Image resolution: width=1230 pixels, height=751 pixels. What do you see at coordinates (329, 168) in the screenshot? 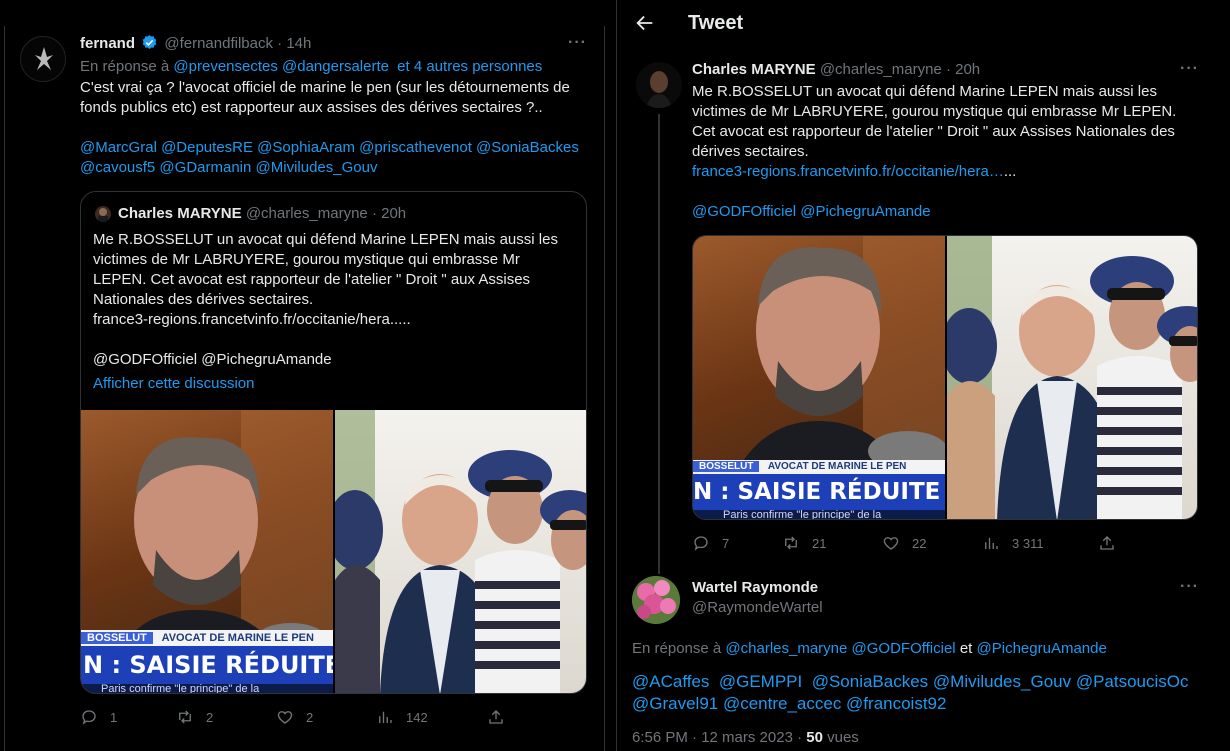
I see `mention-line: @cavousf5 @GDarmanin @Miviludes_Gouv` at bounding box center [329, 168].